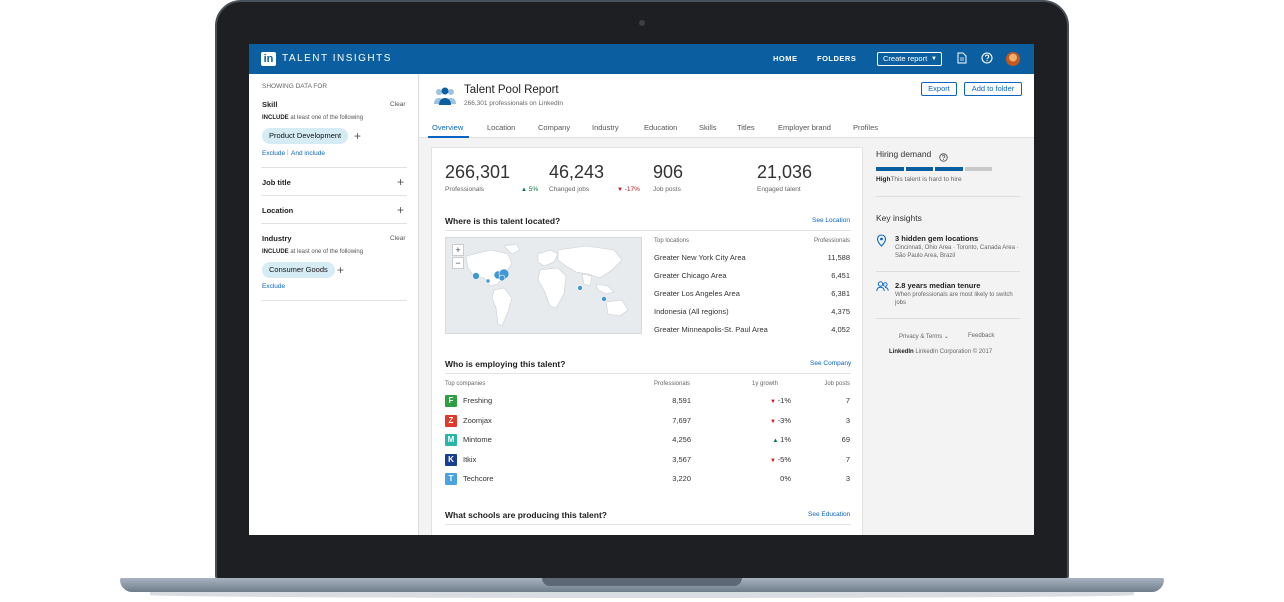 The height and width of the screenshot is (602, 1284). I want to click on growth-value: 0%, so click(785, 479).